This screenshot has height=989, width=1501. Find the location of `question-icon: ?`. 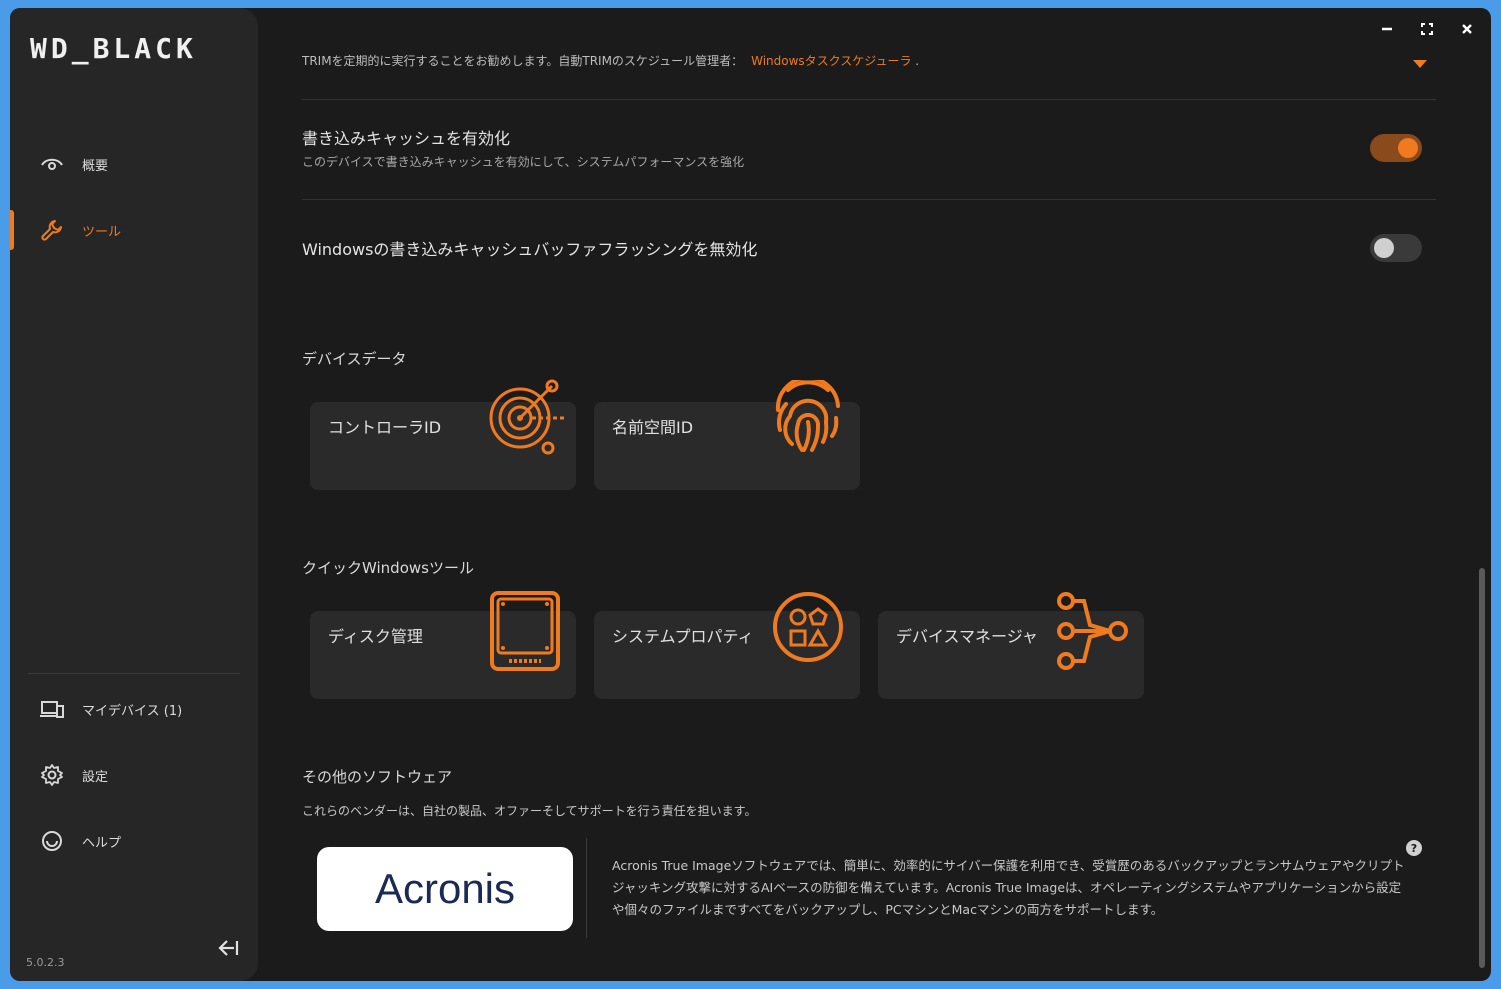

question-icon: ? is located at coordinates (1414, 848).